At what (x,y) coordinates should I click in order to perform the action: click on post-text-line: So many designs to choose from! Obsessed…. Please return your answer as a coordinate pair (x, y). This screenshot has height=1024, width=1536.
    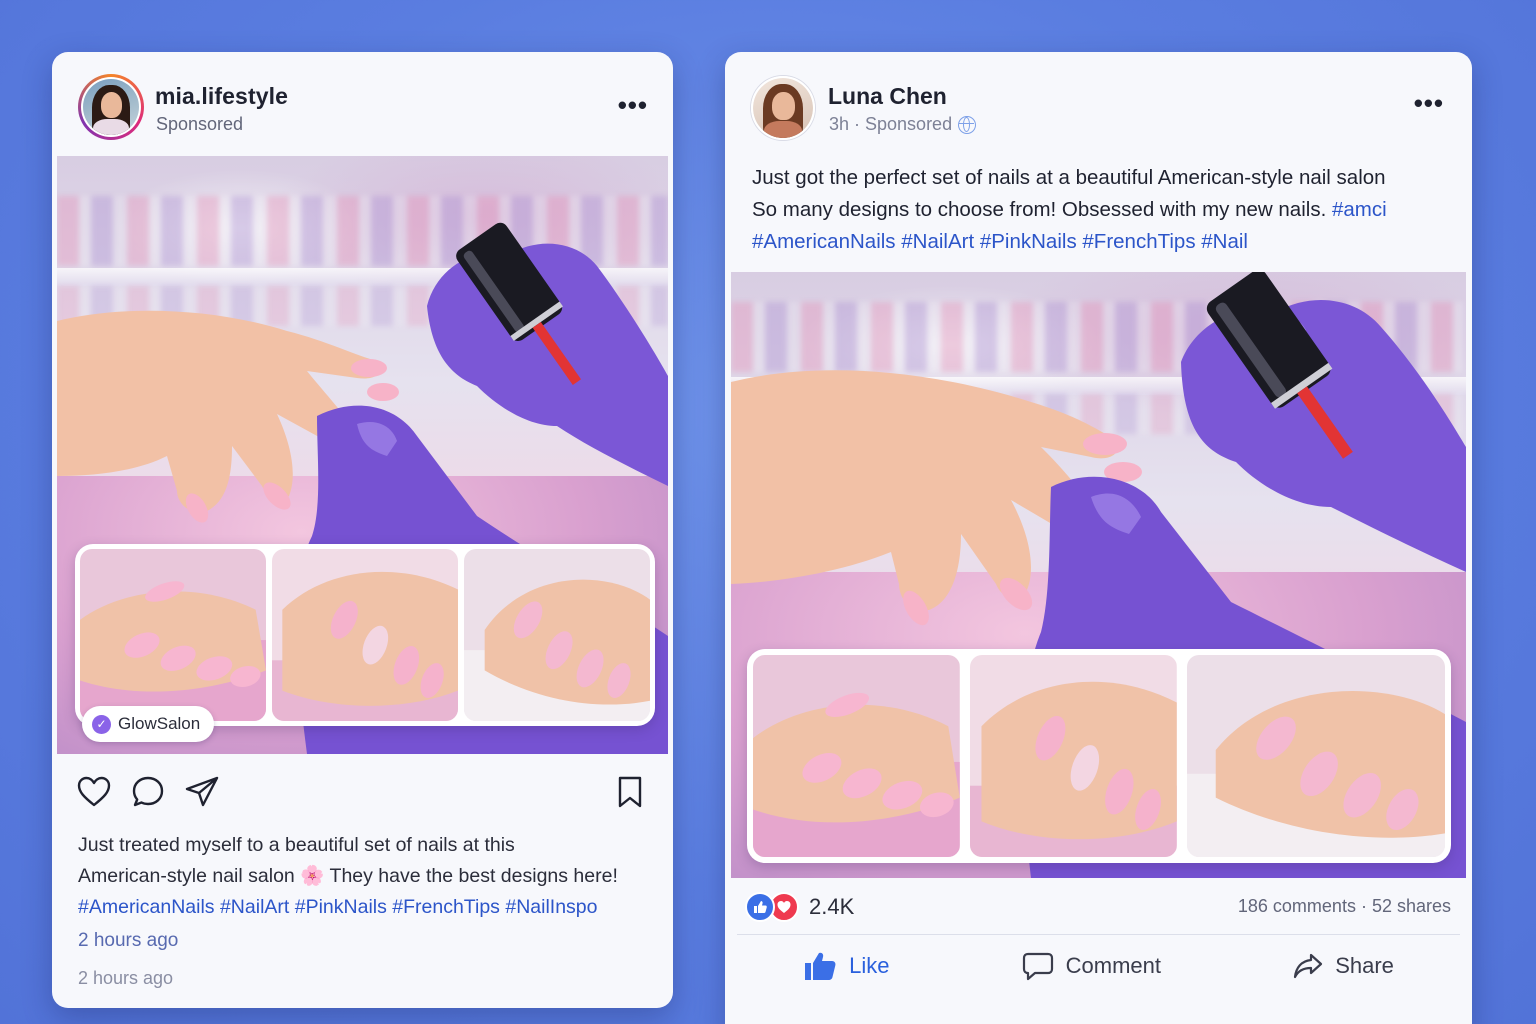
    Looking at the image, I should click on (1104, 210).